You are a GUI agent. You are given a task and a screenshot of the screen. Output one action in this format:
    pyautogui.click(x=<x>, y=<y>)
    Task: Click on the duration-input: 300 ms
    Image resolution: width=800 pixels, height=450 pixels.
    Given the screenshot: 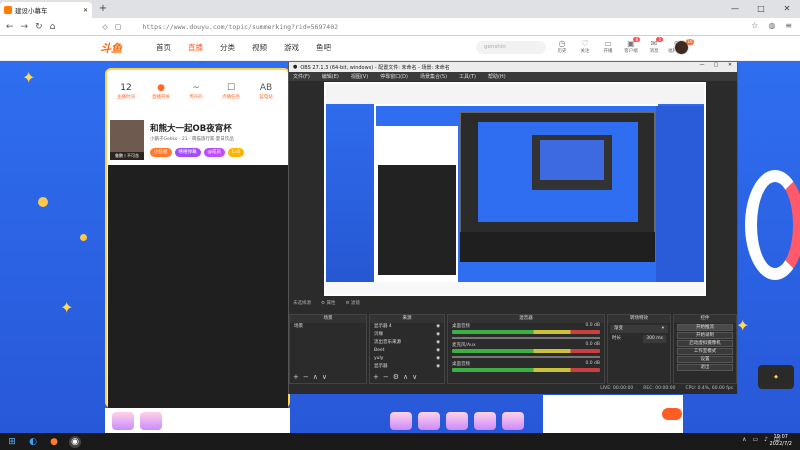 What is the action you would take?
    pyautogui.click(x=654, y=339)
    